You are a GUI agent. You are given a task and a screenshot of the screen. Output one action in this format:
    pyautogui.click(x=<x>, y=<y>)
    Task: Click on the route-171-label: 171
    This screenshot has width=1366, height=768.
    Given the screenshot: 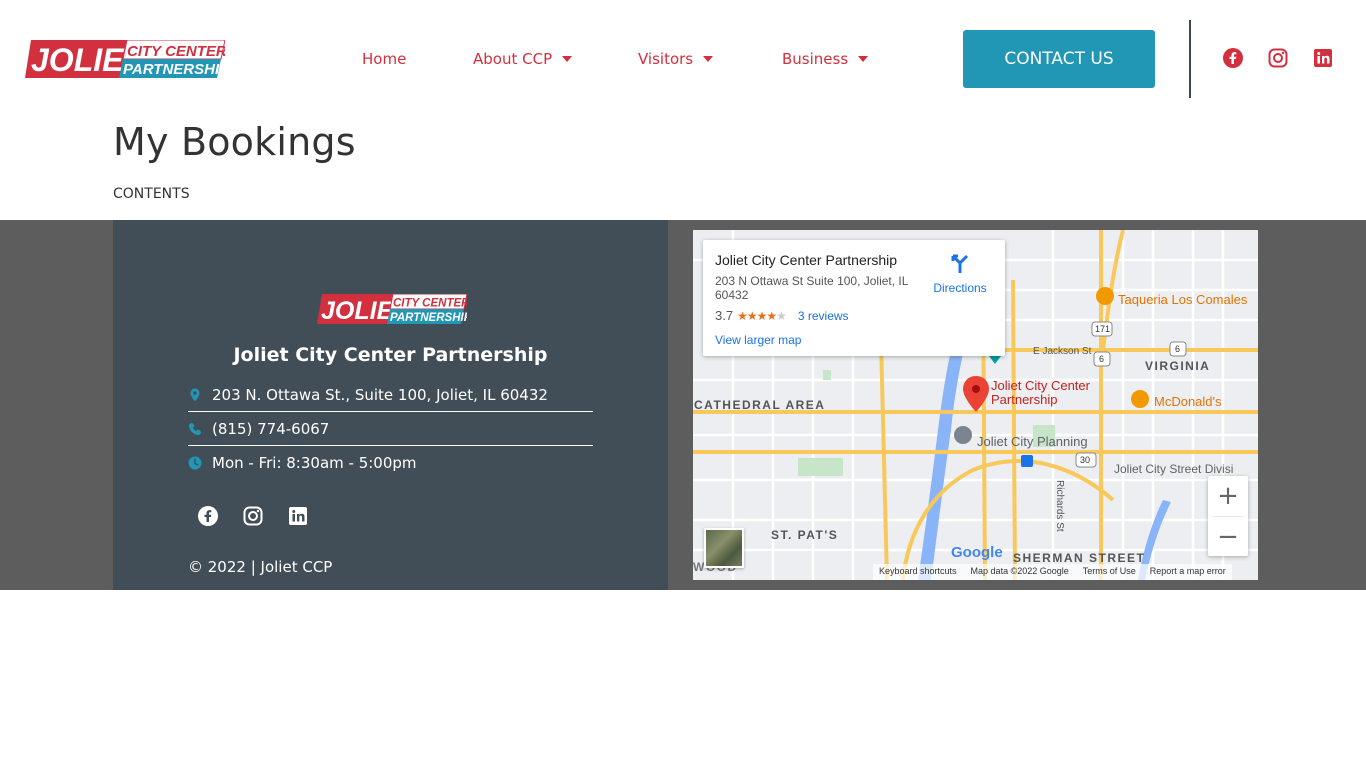 What is the action you would take?
    pyautogui.click(x=1103, y=329)
    